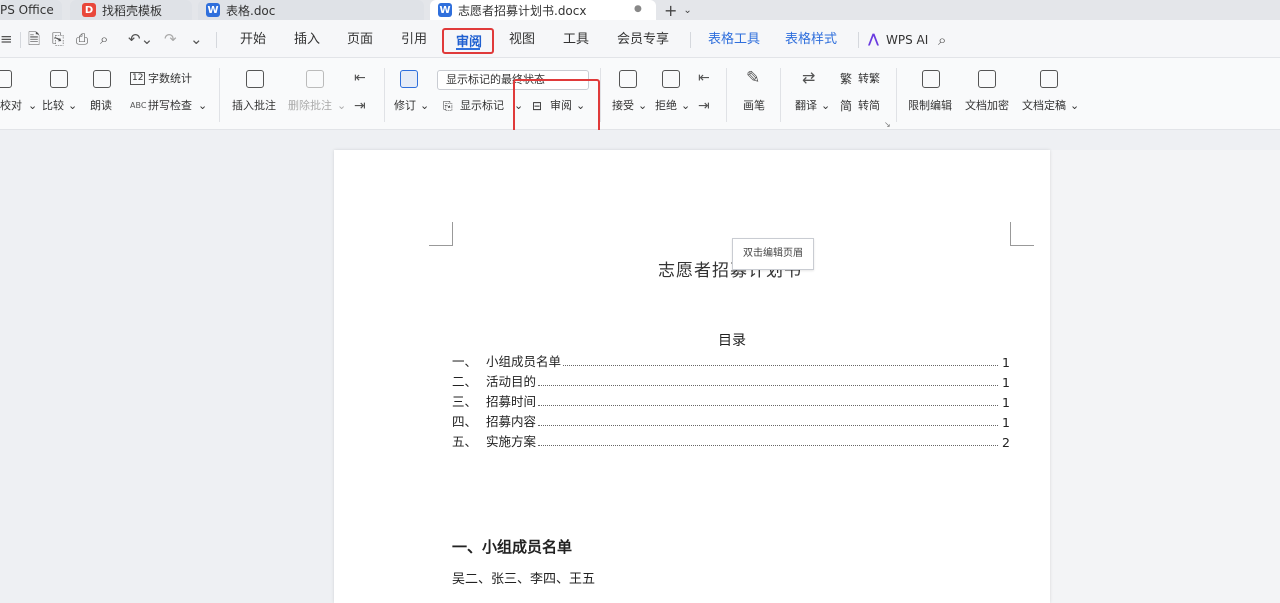 This screenshot has width=1280, height=603. I want to click on menu-view: 视图, so click(522, 40).